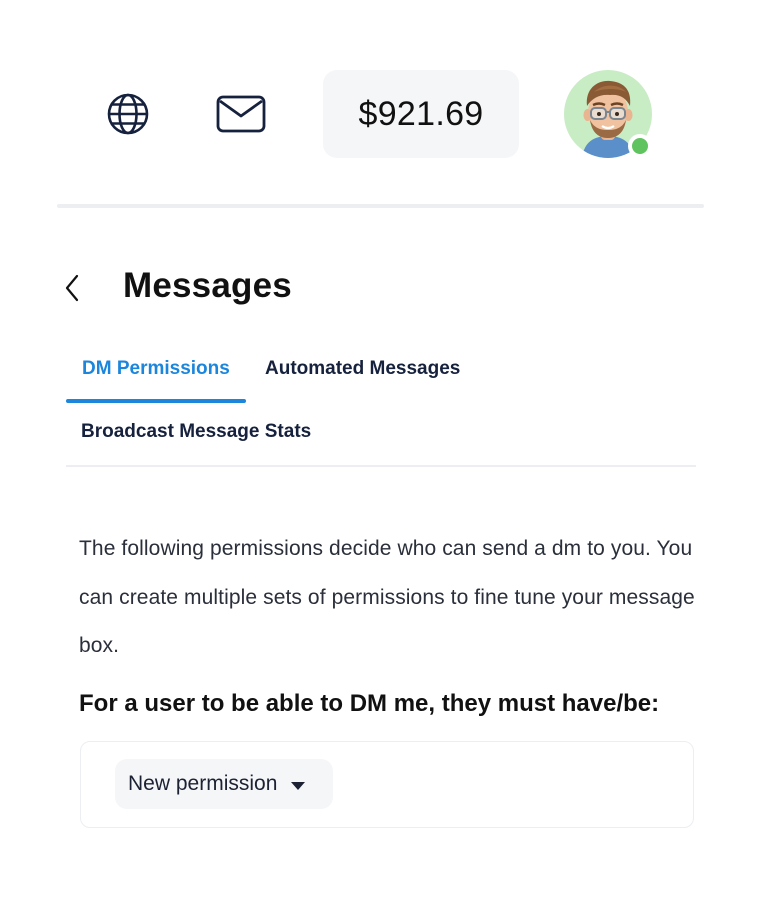 The height and width of the screenshot is (905, 760). I want to click on language-button, so click(128, 114).